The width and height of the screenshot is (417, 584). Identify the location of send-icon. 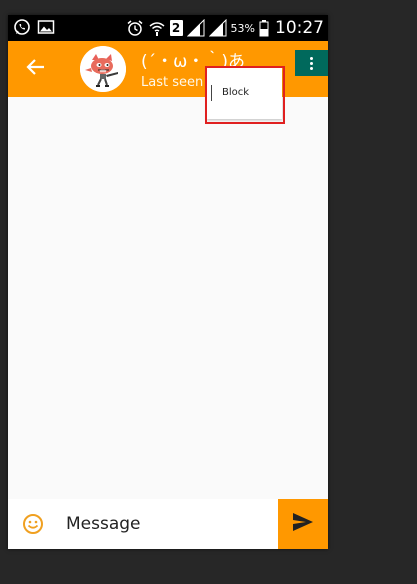
(303, 524).